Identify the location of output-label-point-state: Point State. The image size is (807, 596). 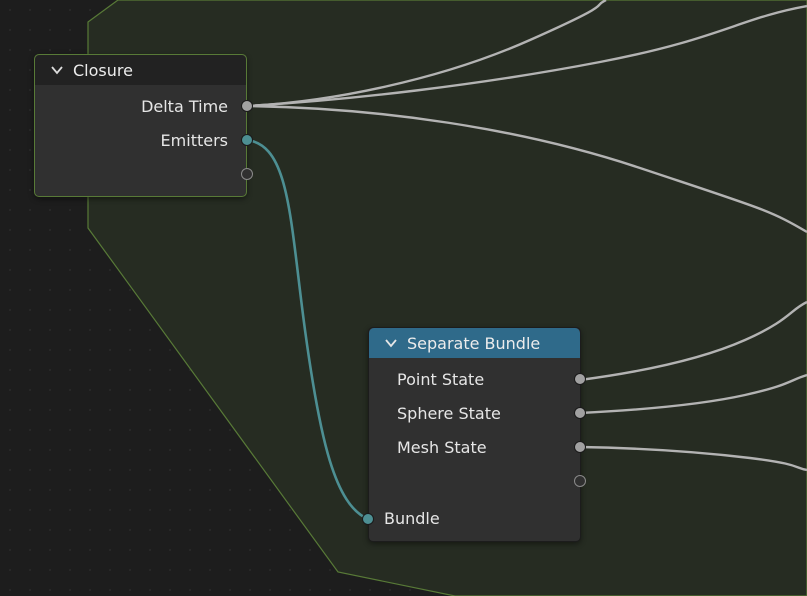
(441, 379).